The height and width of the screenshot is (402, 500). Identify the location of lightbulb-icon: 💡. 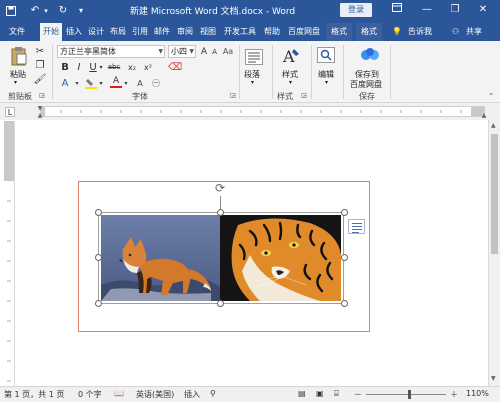
(397, 32).